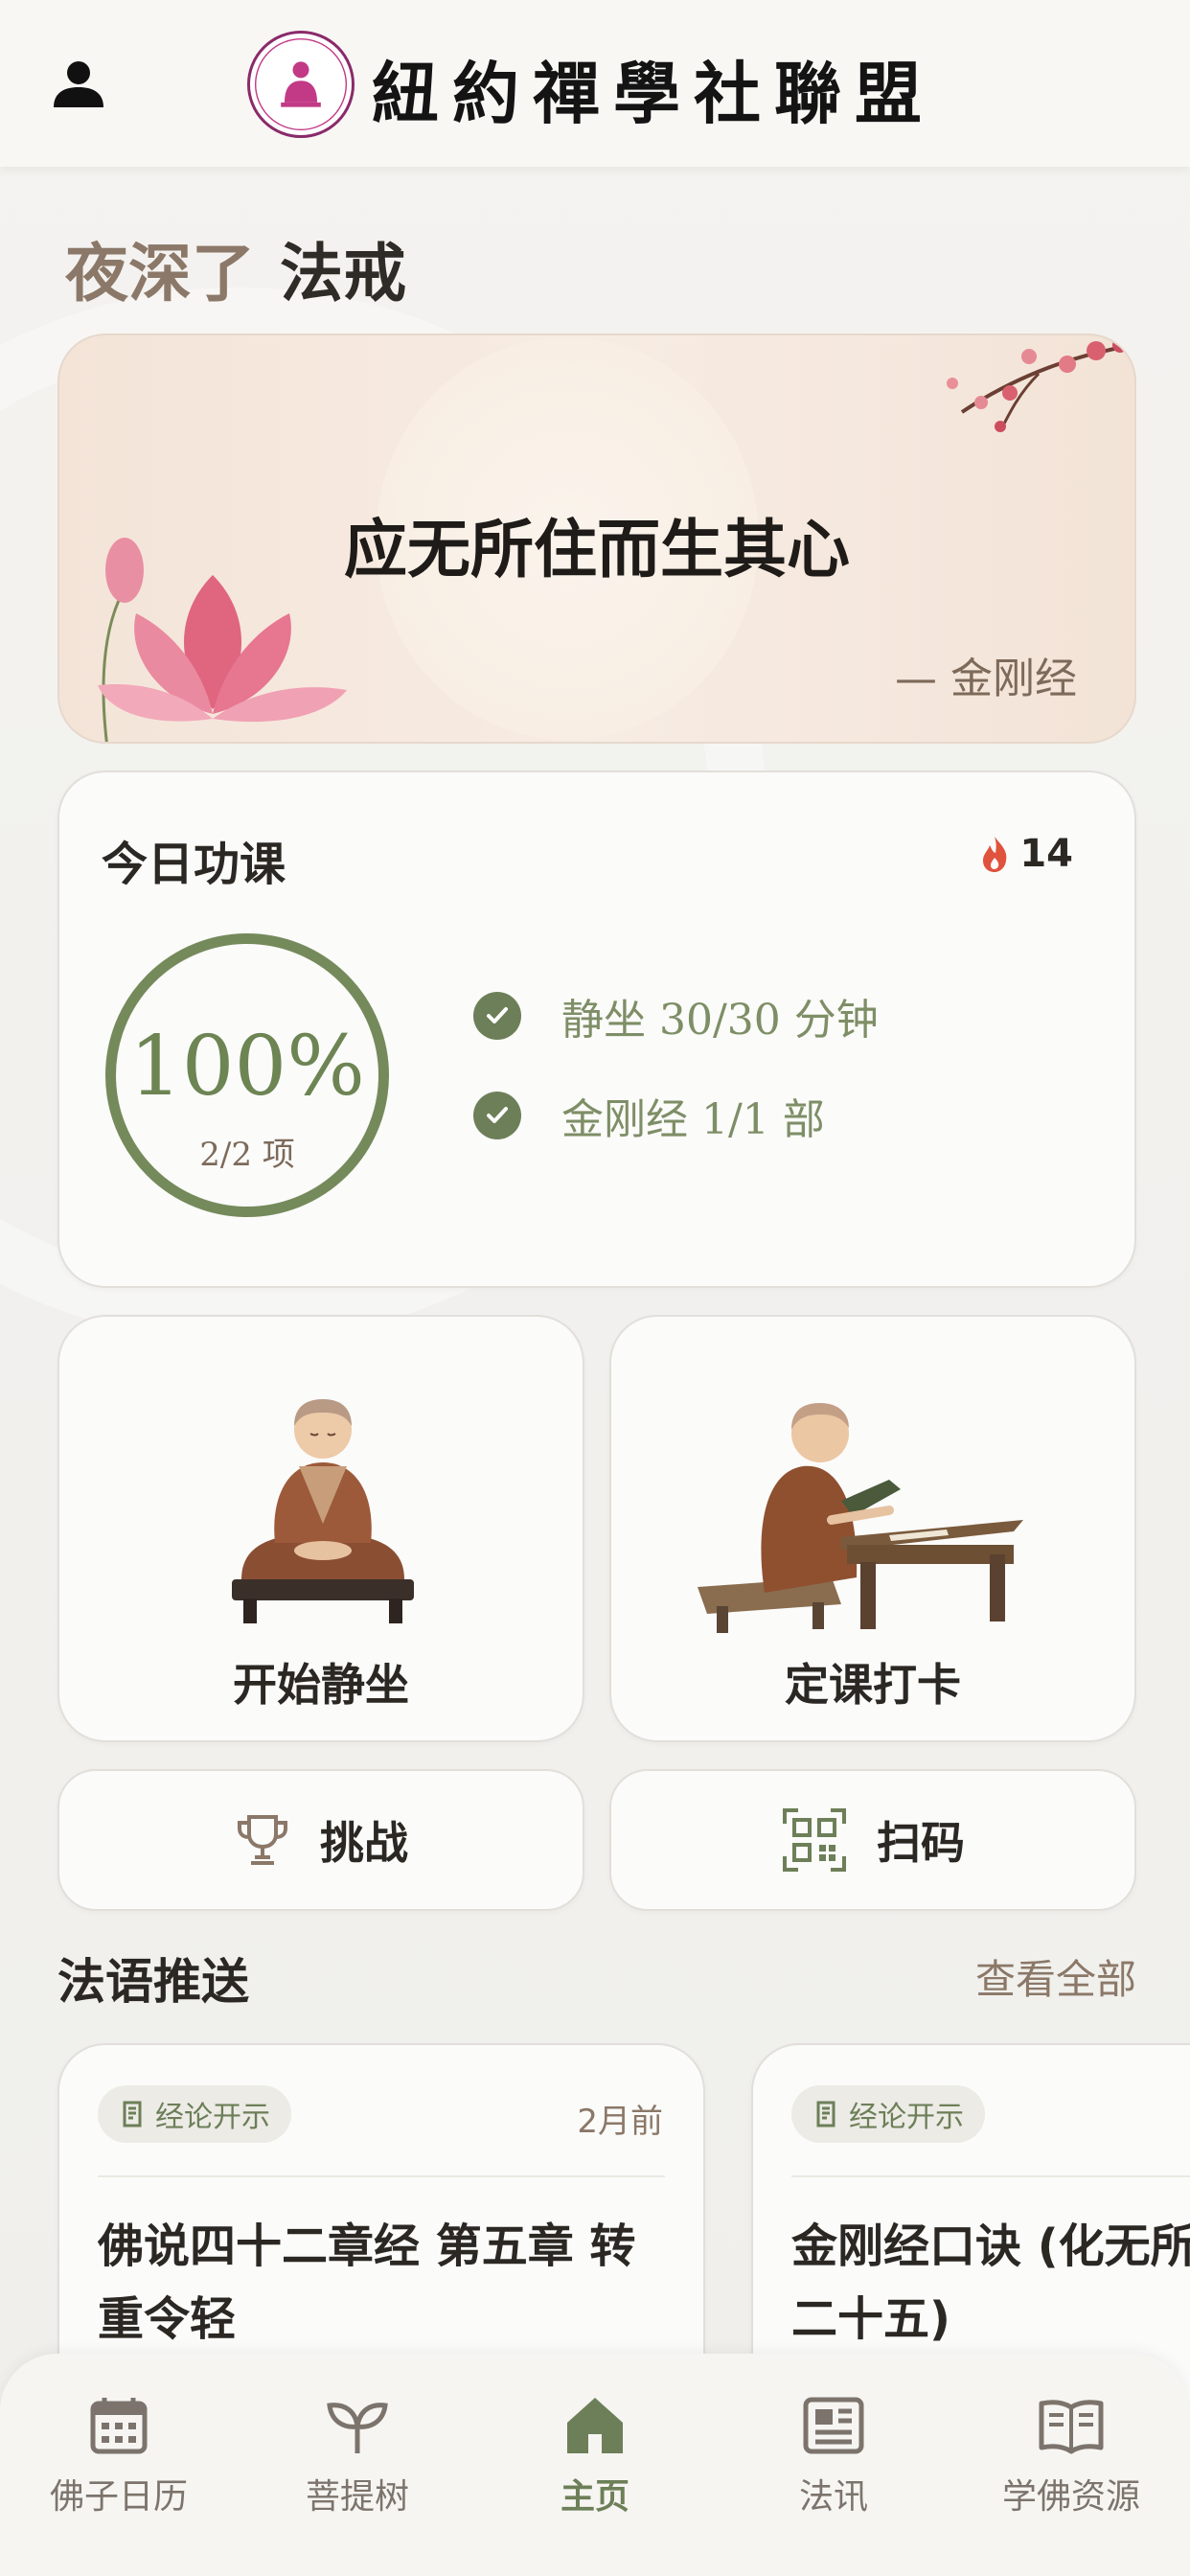 The image size is (1190, 2576). I want to click on post-title: 佛说四十二章经 第五章 转 重令轻, so click(367, 2283).